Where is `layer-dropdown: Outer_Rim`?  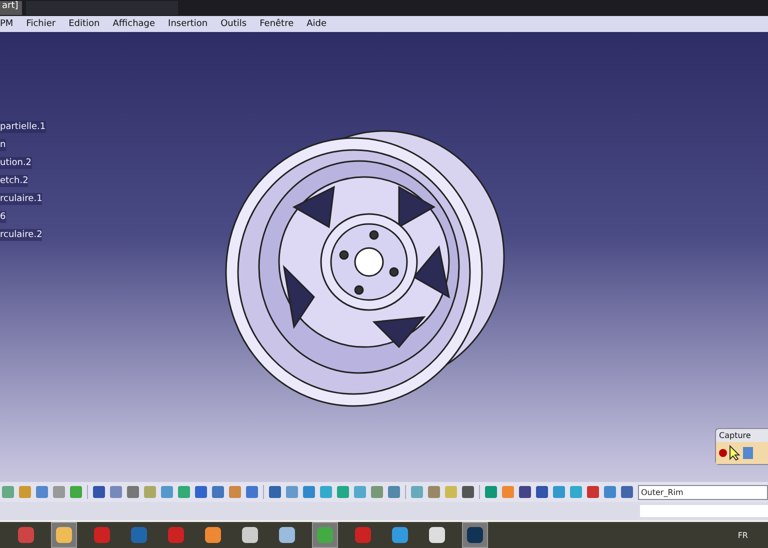 layer-dropdown: Outer_Rim is located at coordinates (703, 492).